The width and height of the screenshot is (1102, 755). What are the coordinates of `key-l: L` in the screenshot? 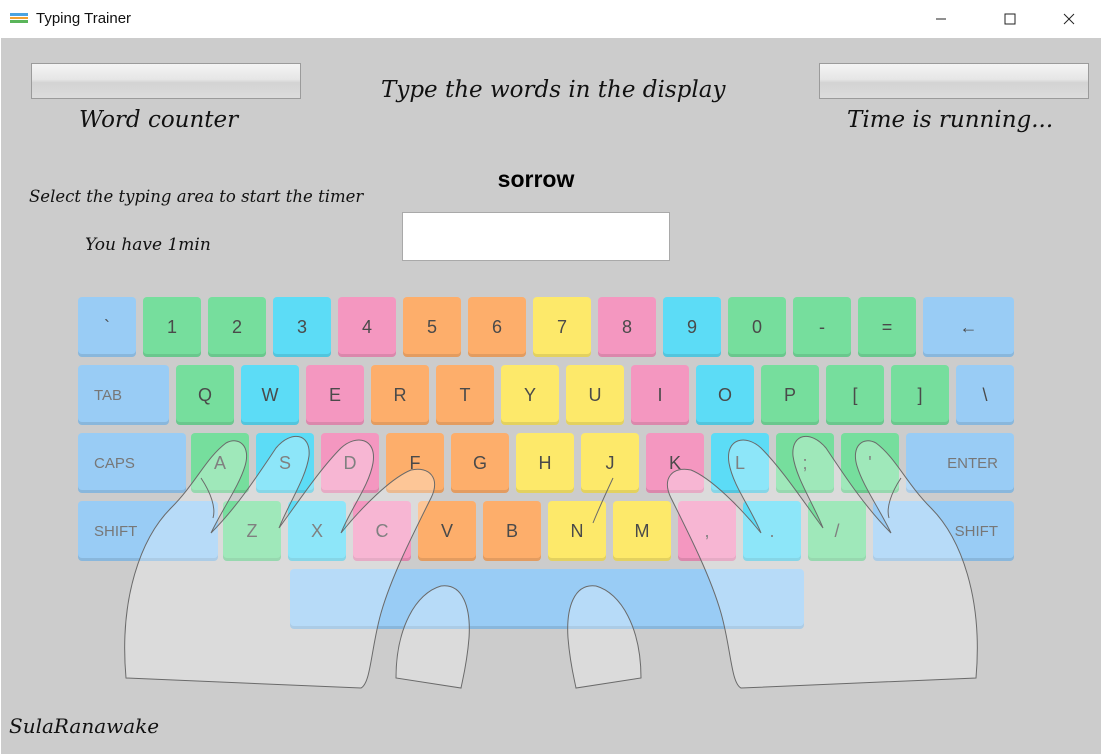 It's located at (740, 463).